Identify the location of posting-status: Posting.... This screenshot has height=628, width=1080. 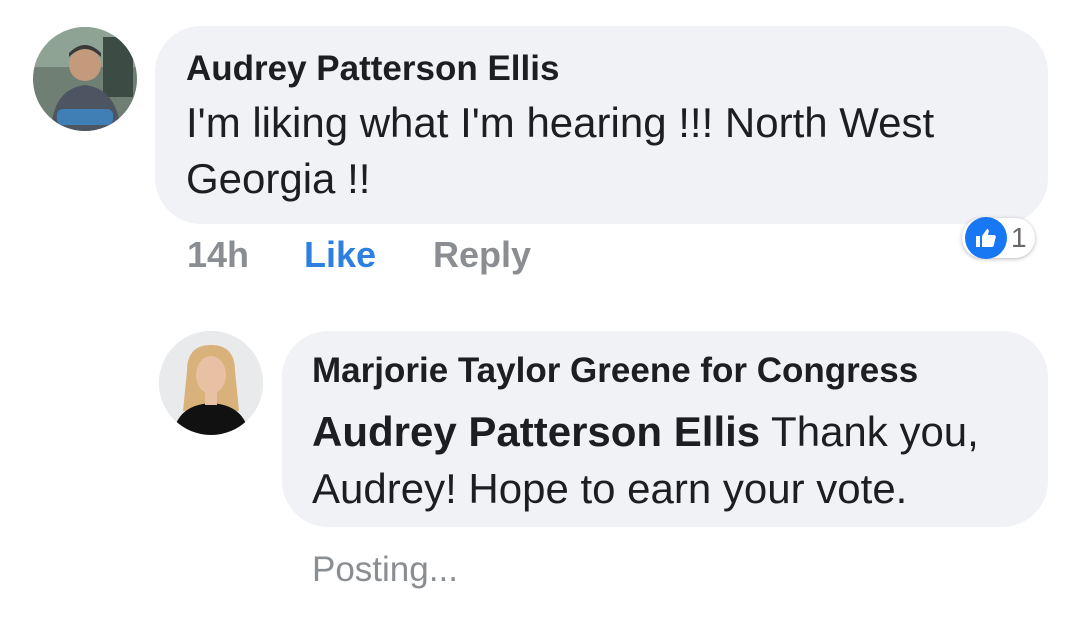
(385, 569).